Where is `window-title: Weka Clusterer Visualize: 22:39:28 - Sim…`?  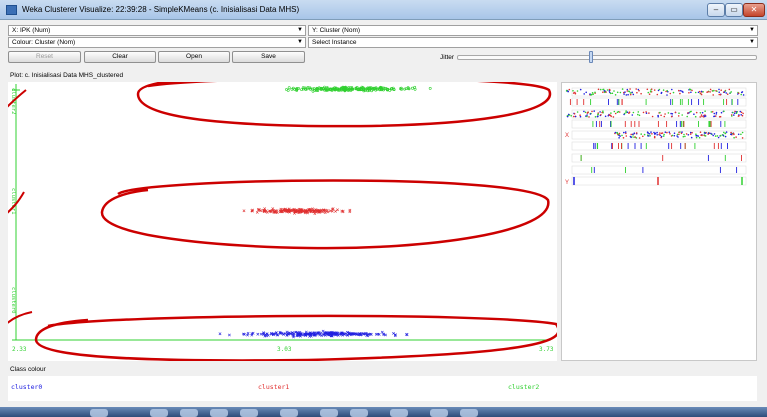
window-title: Weka Clusterer Visualize: 22:39:28 - Sim… is located at coordinates (161, 9).